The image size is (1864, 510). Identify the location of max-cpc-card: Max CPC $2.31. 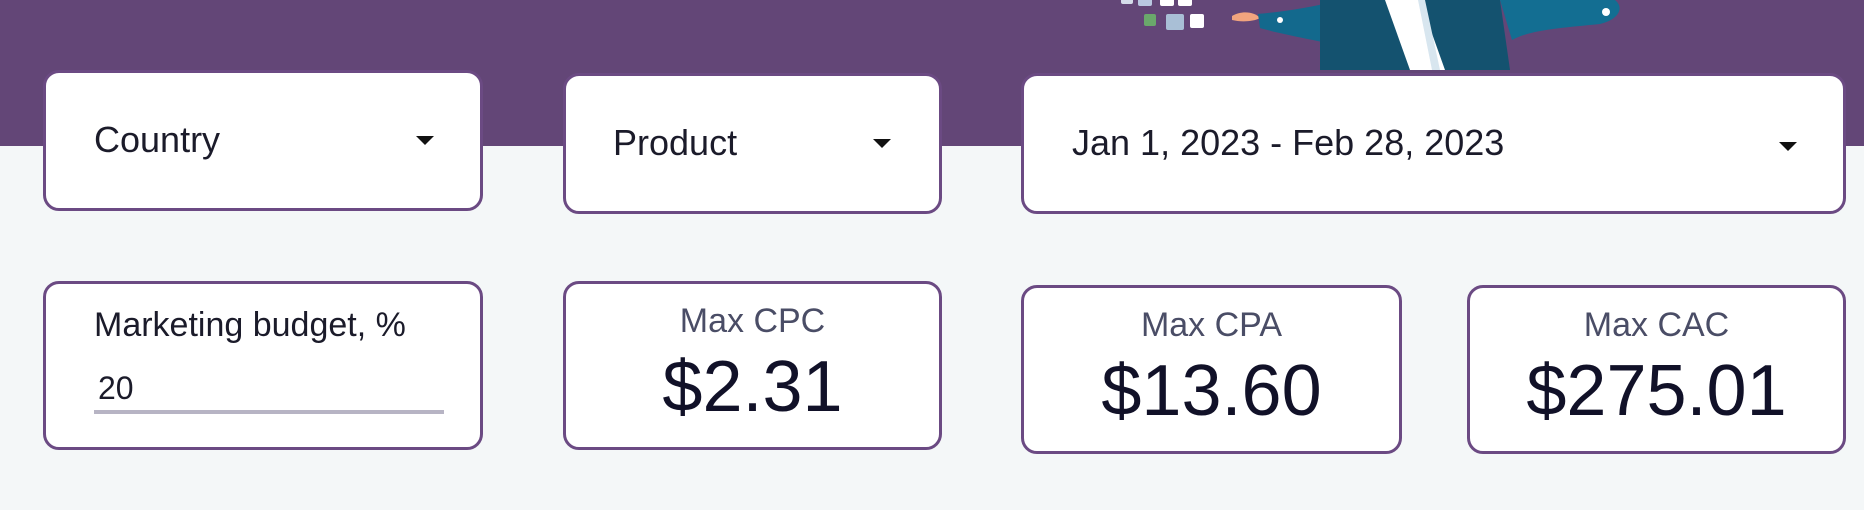
(752, 365).